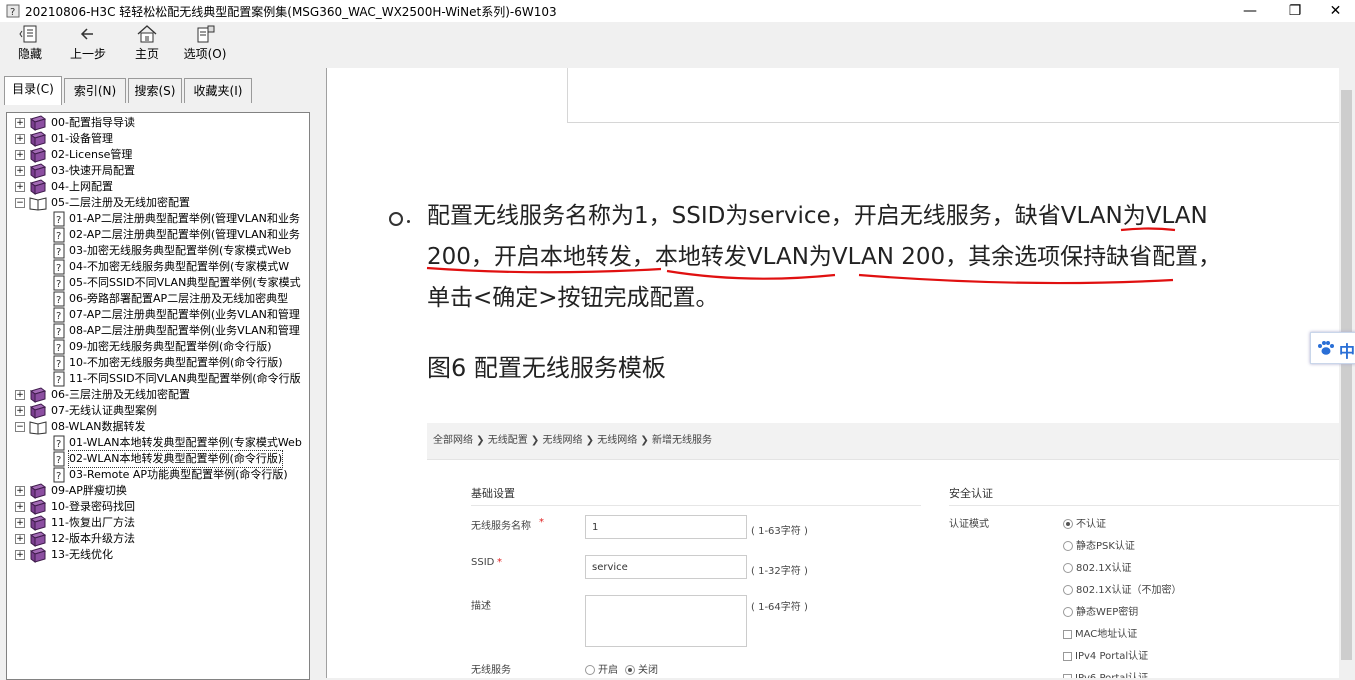 The image size is (1355, 680). Describe the element at coordinates (155, 90) in the screenshot. I see `tab-search: 搜索(S)` at that location.